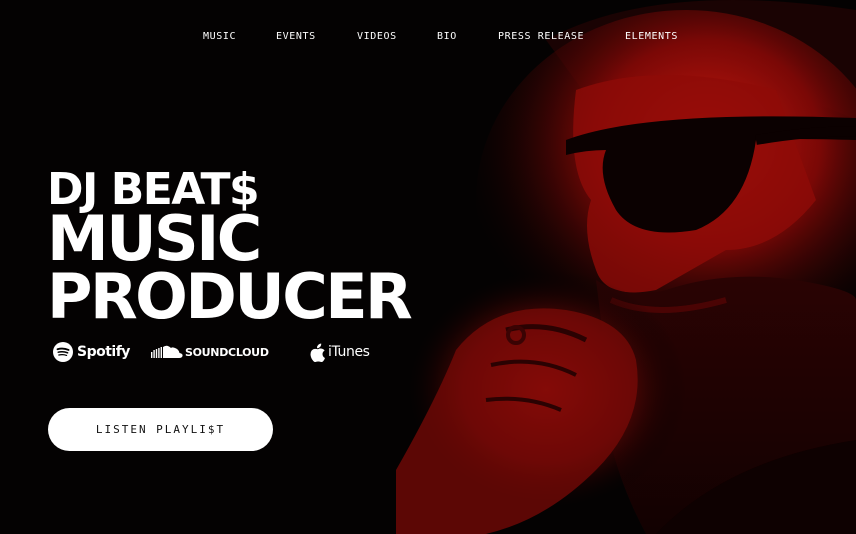 The height and width of the screenshot is (534, 856). Describe the element at coordinates (230, 296) in the screenshot. I see `hero-title-producer: PRODUCER` at that location.